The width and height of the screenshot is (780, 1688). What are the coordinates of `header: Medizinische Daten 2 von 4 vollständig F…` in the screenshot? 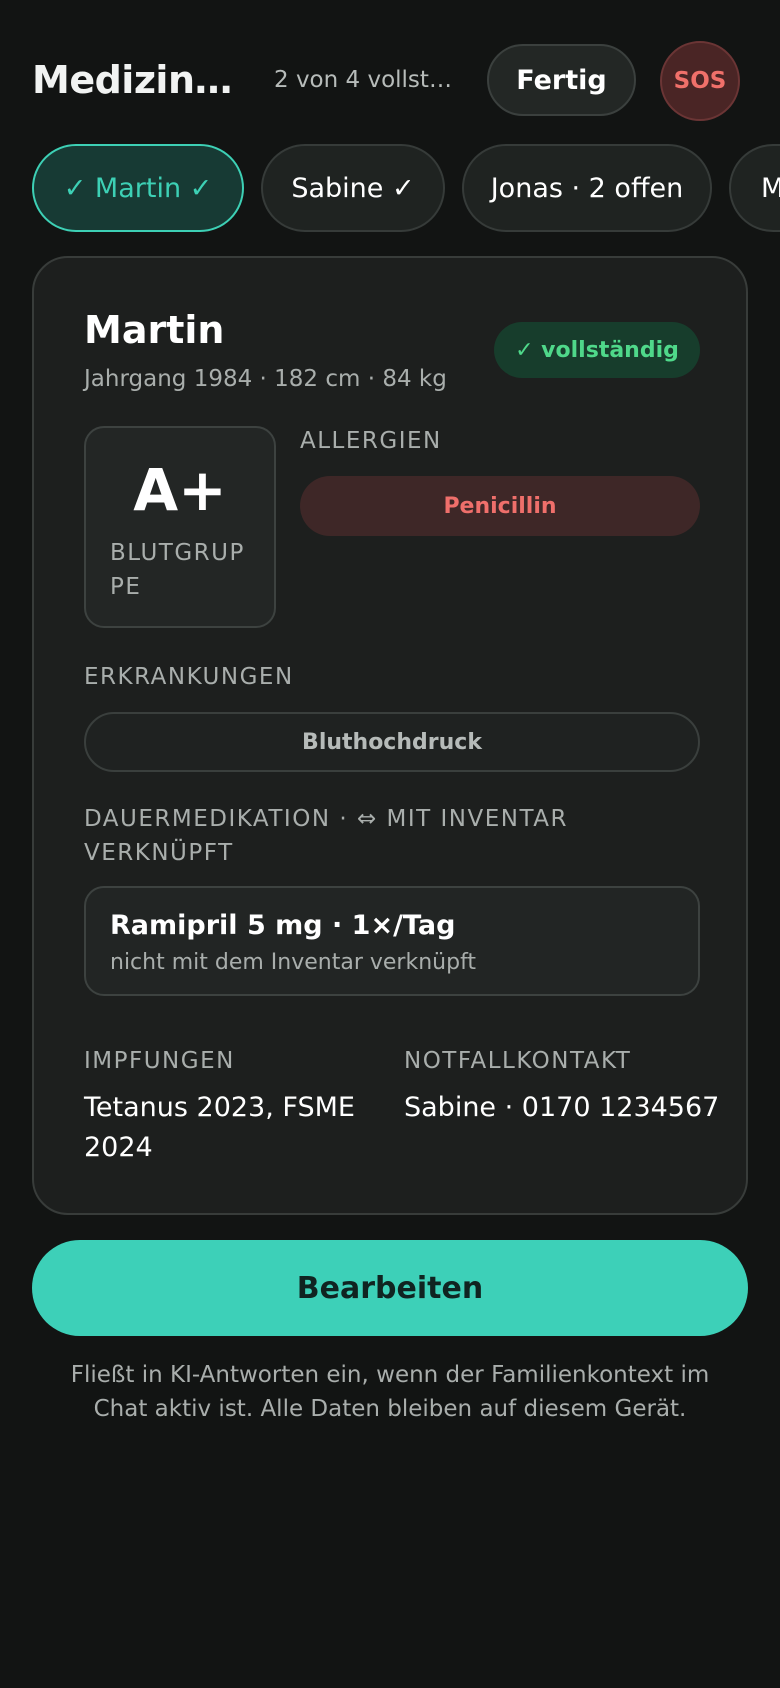 It's located at (390, 80).